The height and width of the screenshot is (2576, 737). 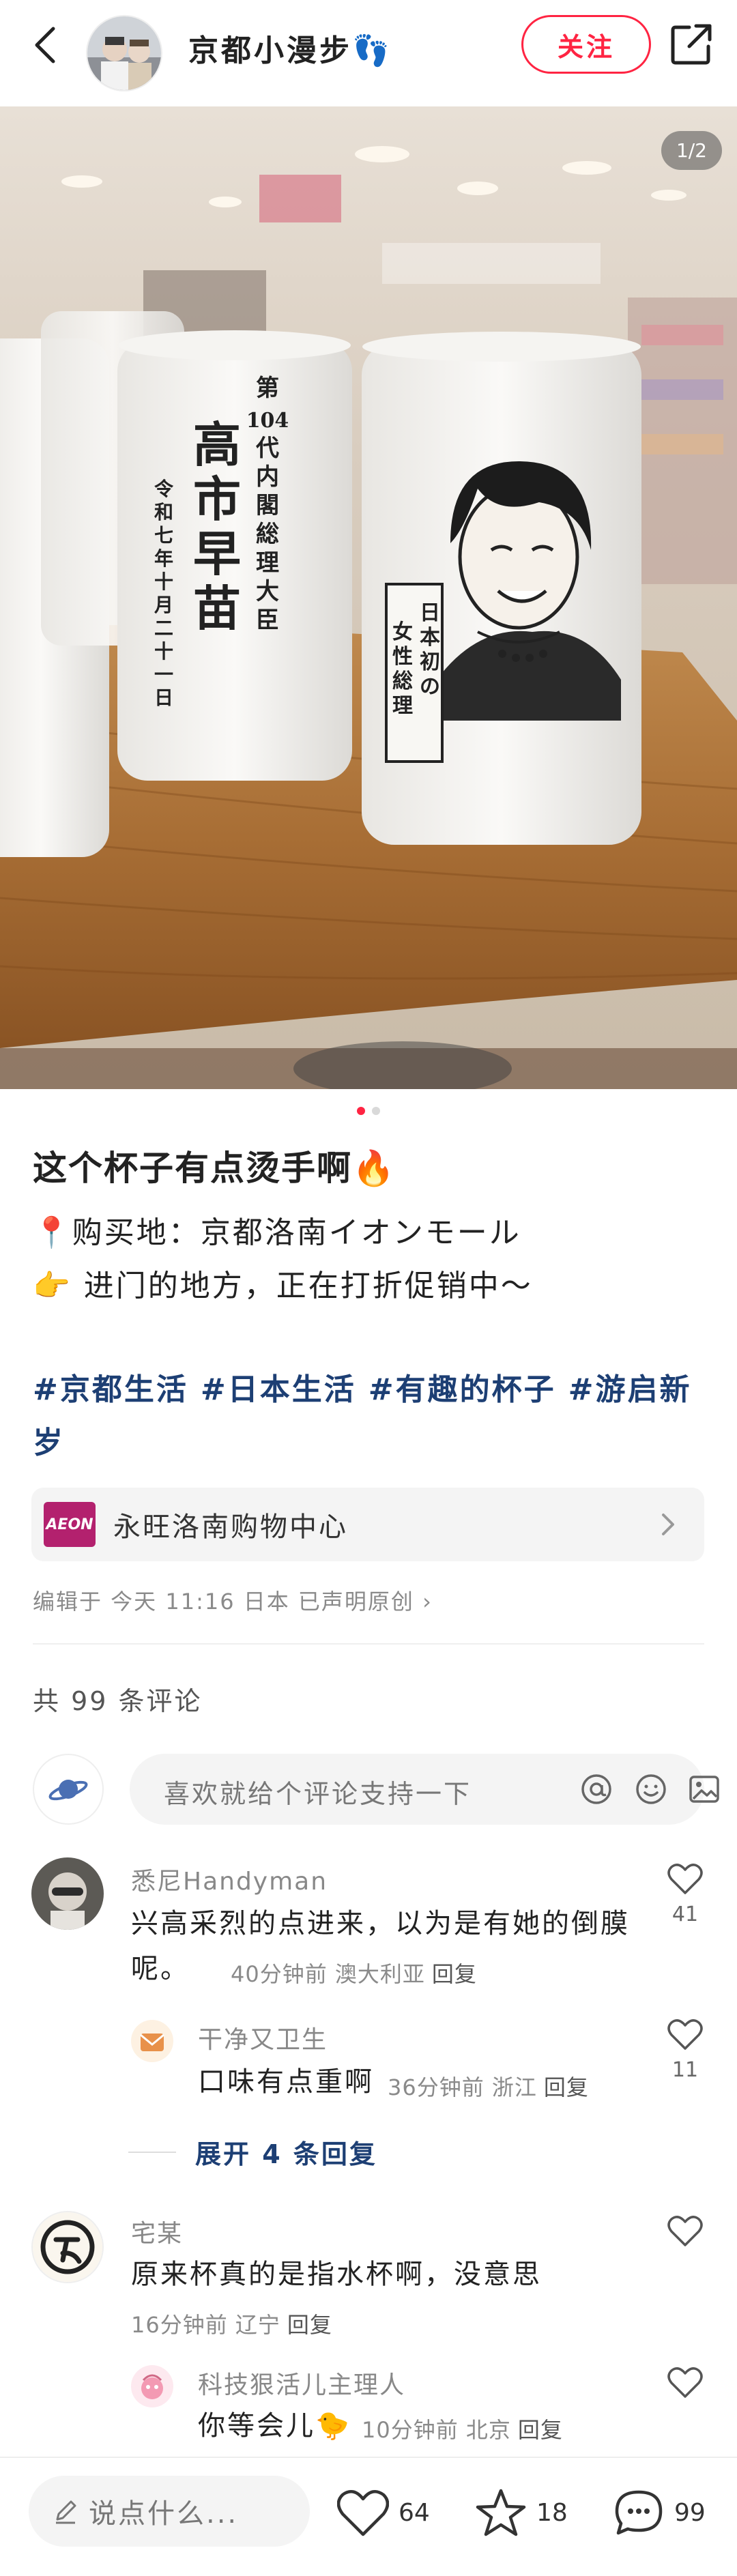 I want to click on svg-text: 代, so click(x=267, y=448).